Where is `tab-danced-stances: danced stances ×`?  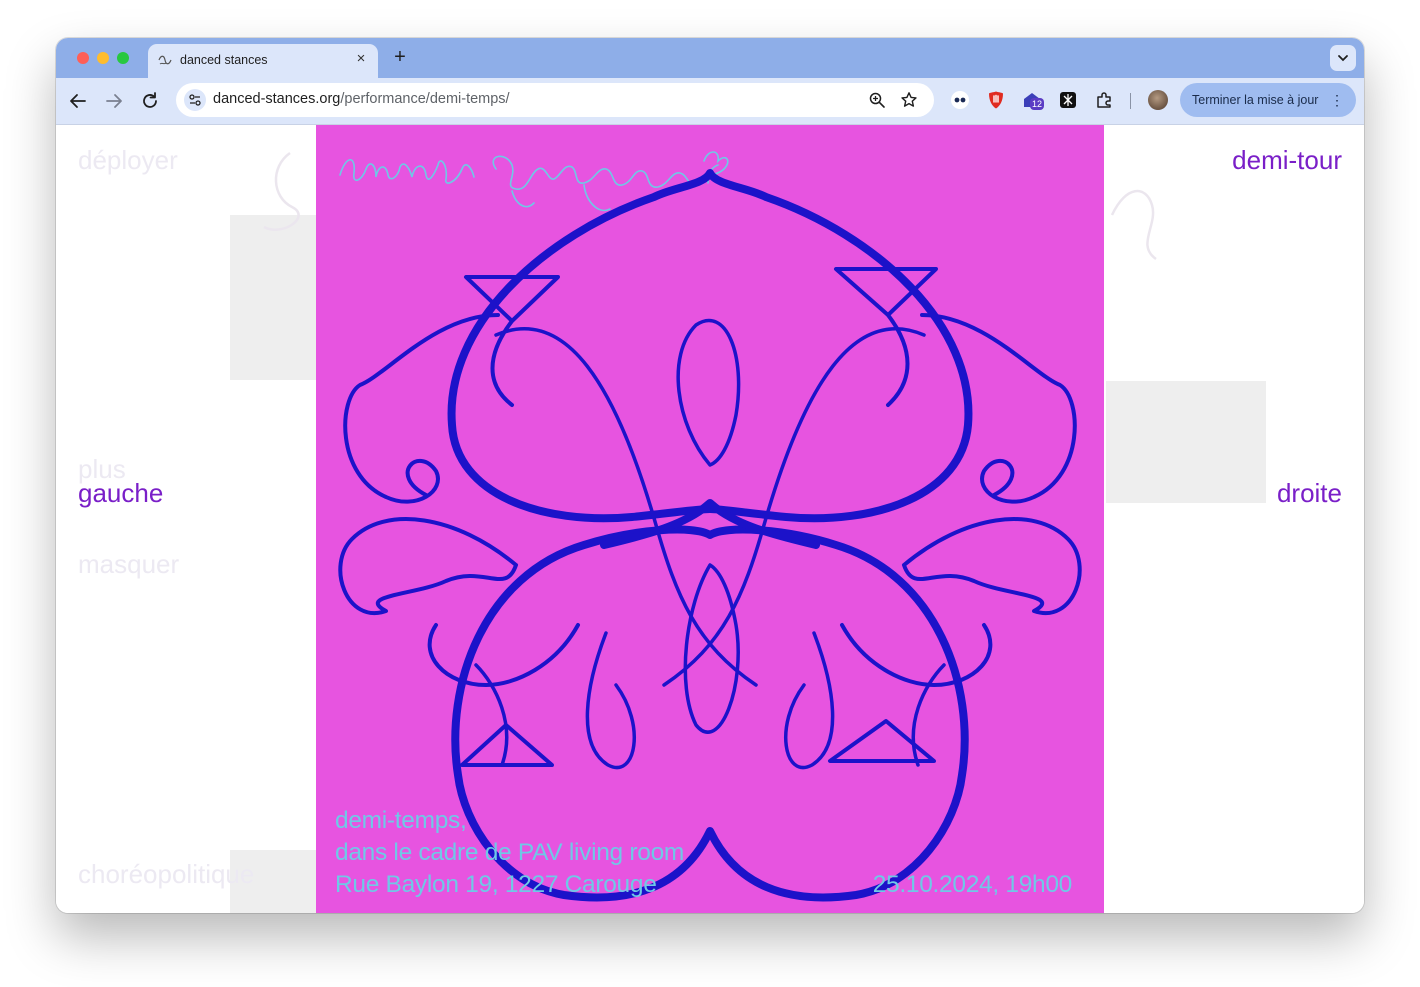 tab-danced-stances: danced stances × is located at coordinates (263, 61).